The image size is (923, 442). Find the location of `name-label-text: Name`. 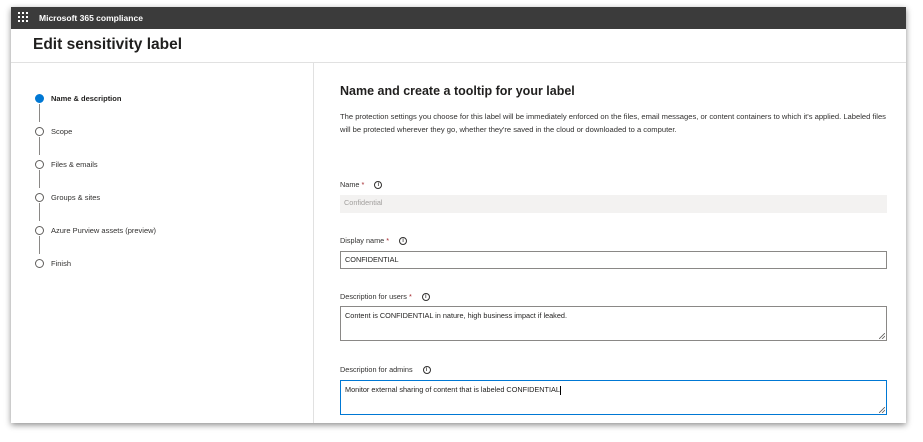

name-label-text: Name is located at coordinates (350, 184).